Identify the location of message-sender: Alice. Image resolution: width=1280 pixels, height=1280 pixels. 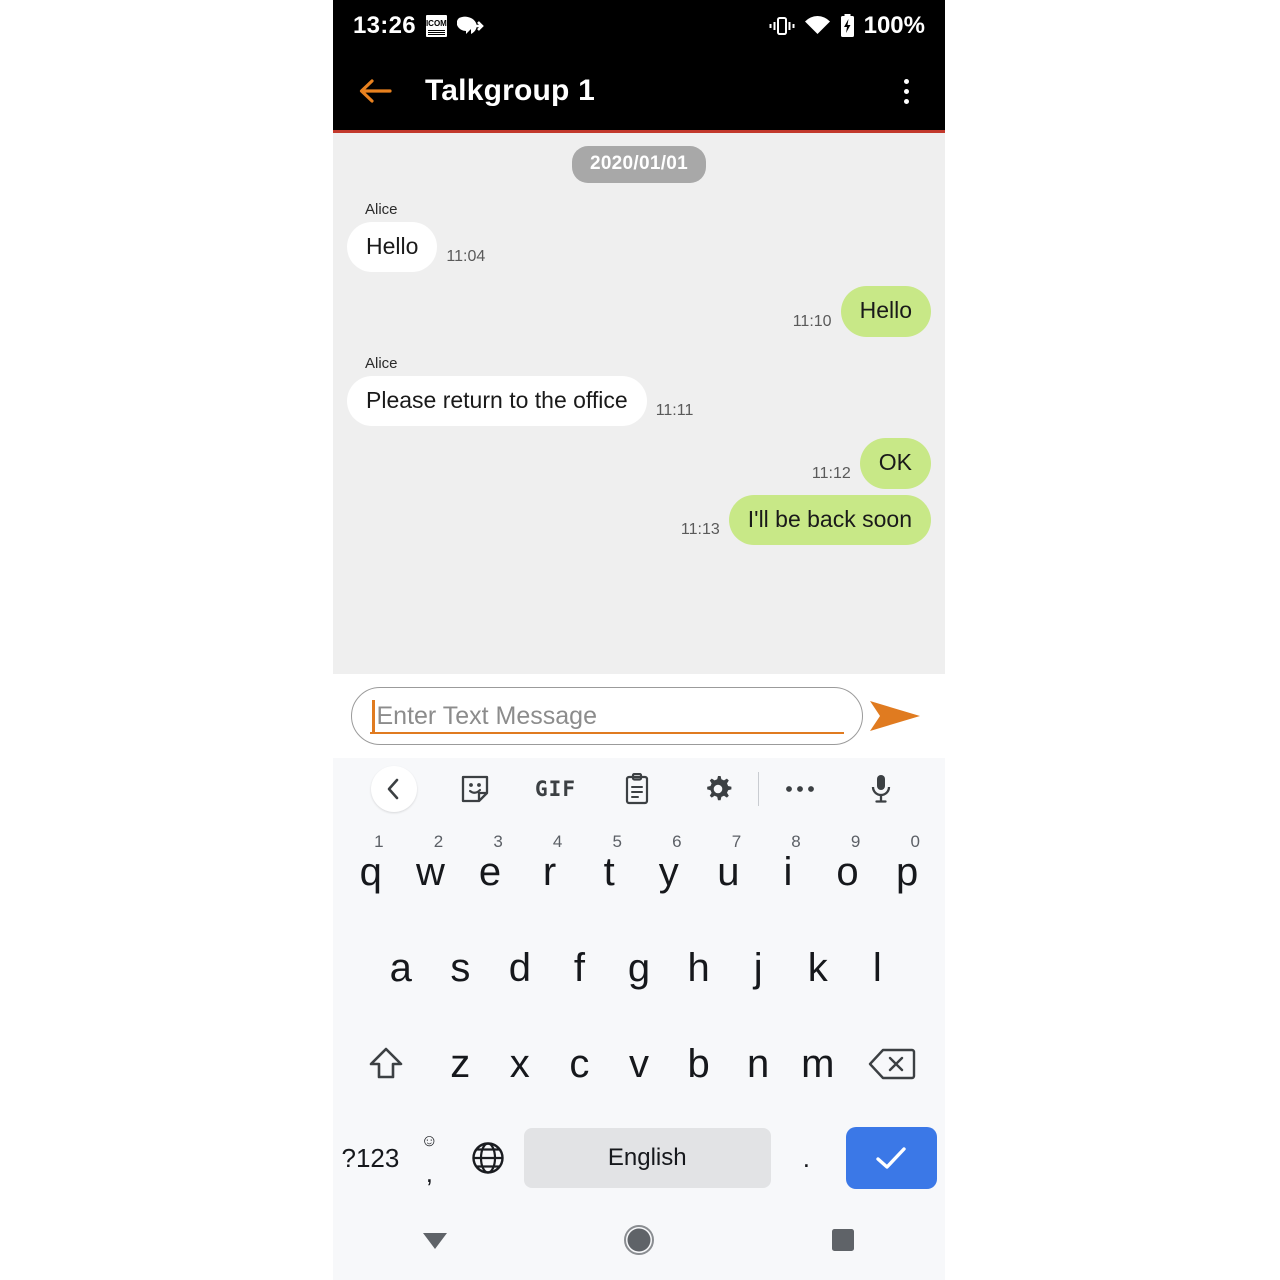
(381, 209).